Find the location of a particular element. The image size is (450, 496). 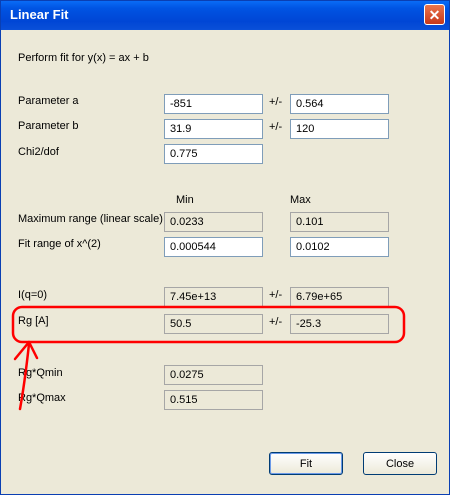

iq0-label: I(q=0) is located at coordinates (33, 295).